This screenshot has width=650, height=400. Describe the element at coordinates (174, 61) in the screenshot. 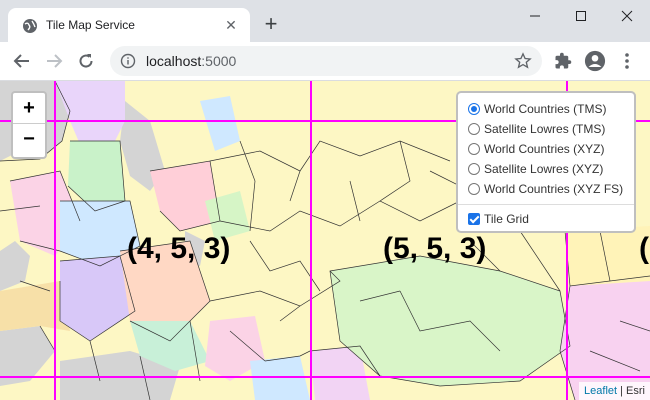

I see `url-host: localhost` at that location.